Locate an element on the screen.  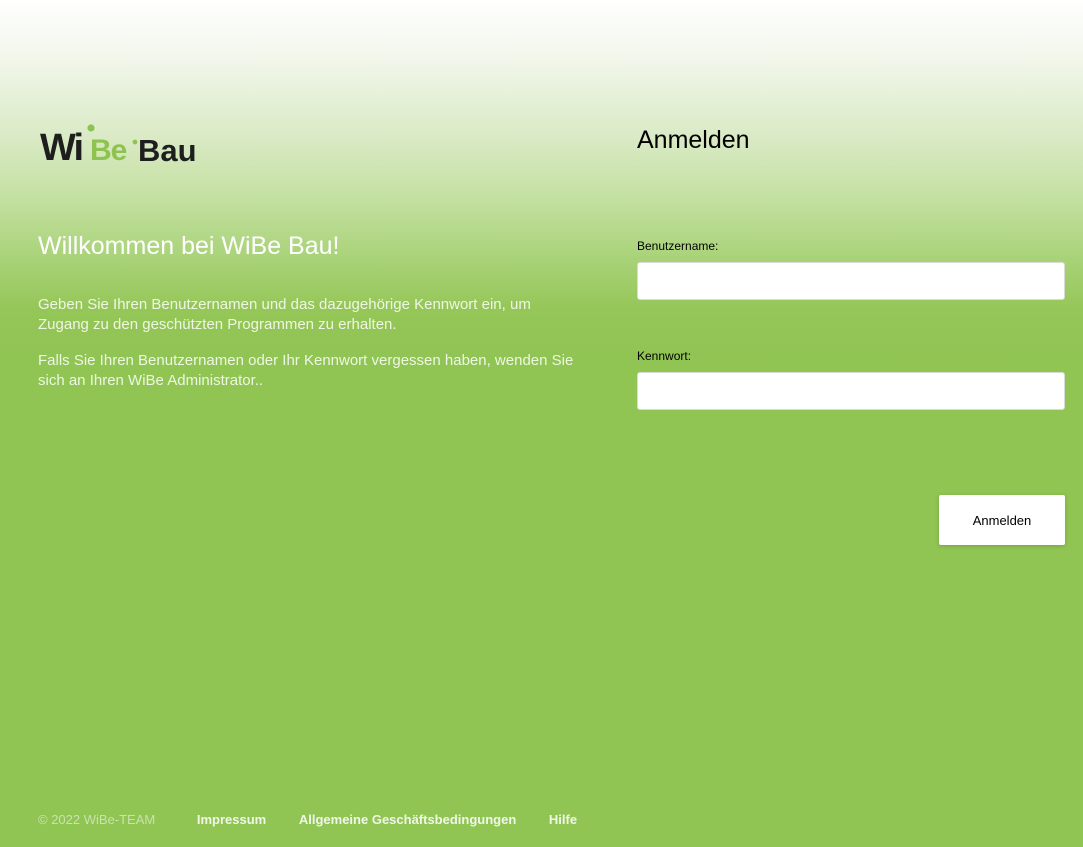
username-label: Benutzername: is located at coordinates (678, 246).